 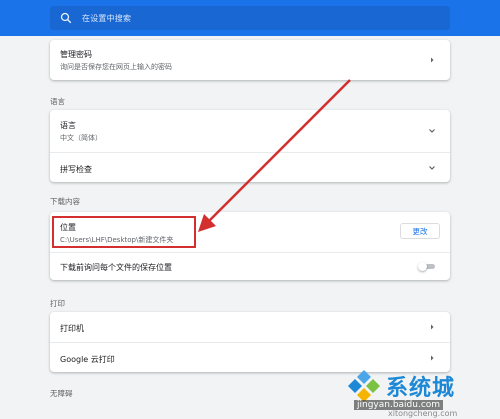 I want to click on annotation-arrow, so click(x=274, y=155).